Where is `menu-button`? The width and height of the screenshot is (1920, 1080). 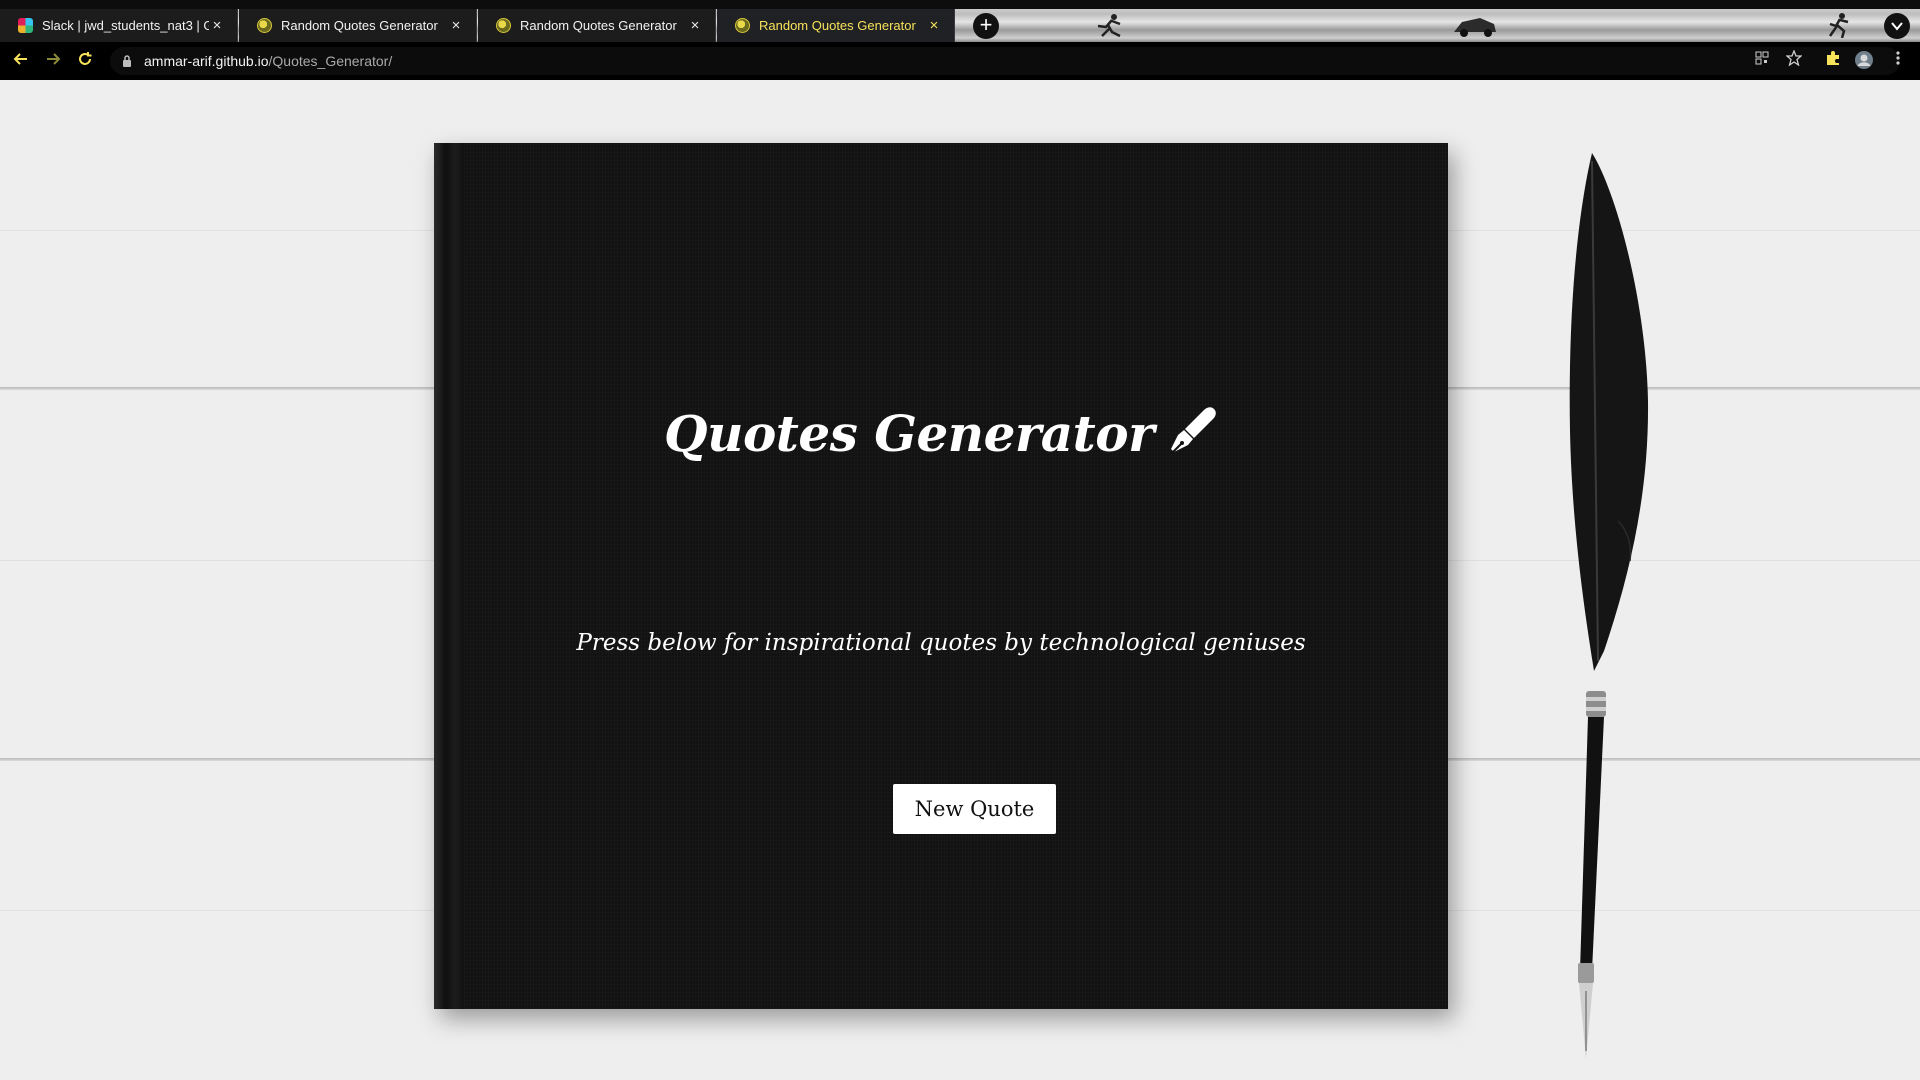 menu-button is located at coordinates (1898, 61).